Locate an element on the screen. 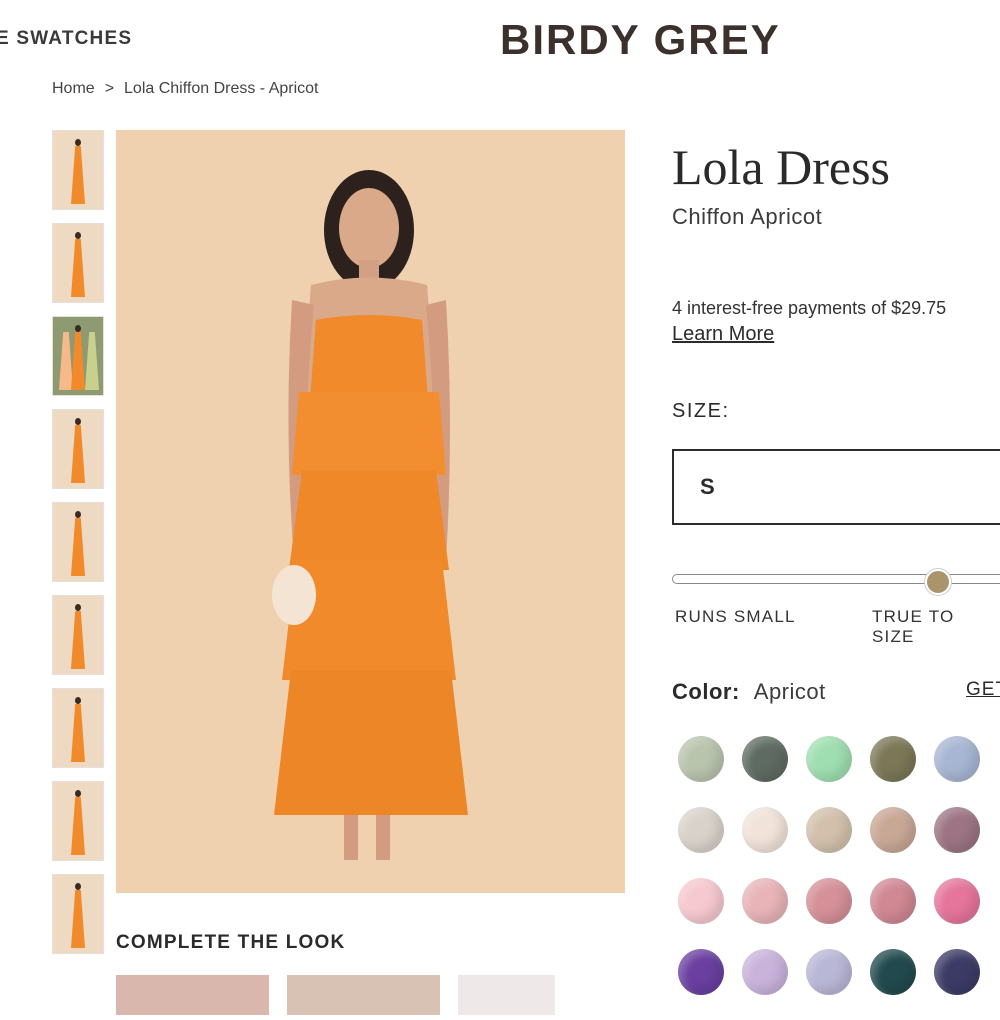 This screenshot has height=1020, width=1000. product-subtitle: Chiffon Apricot is located at coordinates (747, 216).